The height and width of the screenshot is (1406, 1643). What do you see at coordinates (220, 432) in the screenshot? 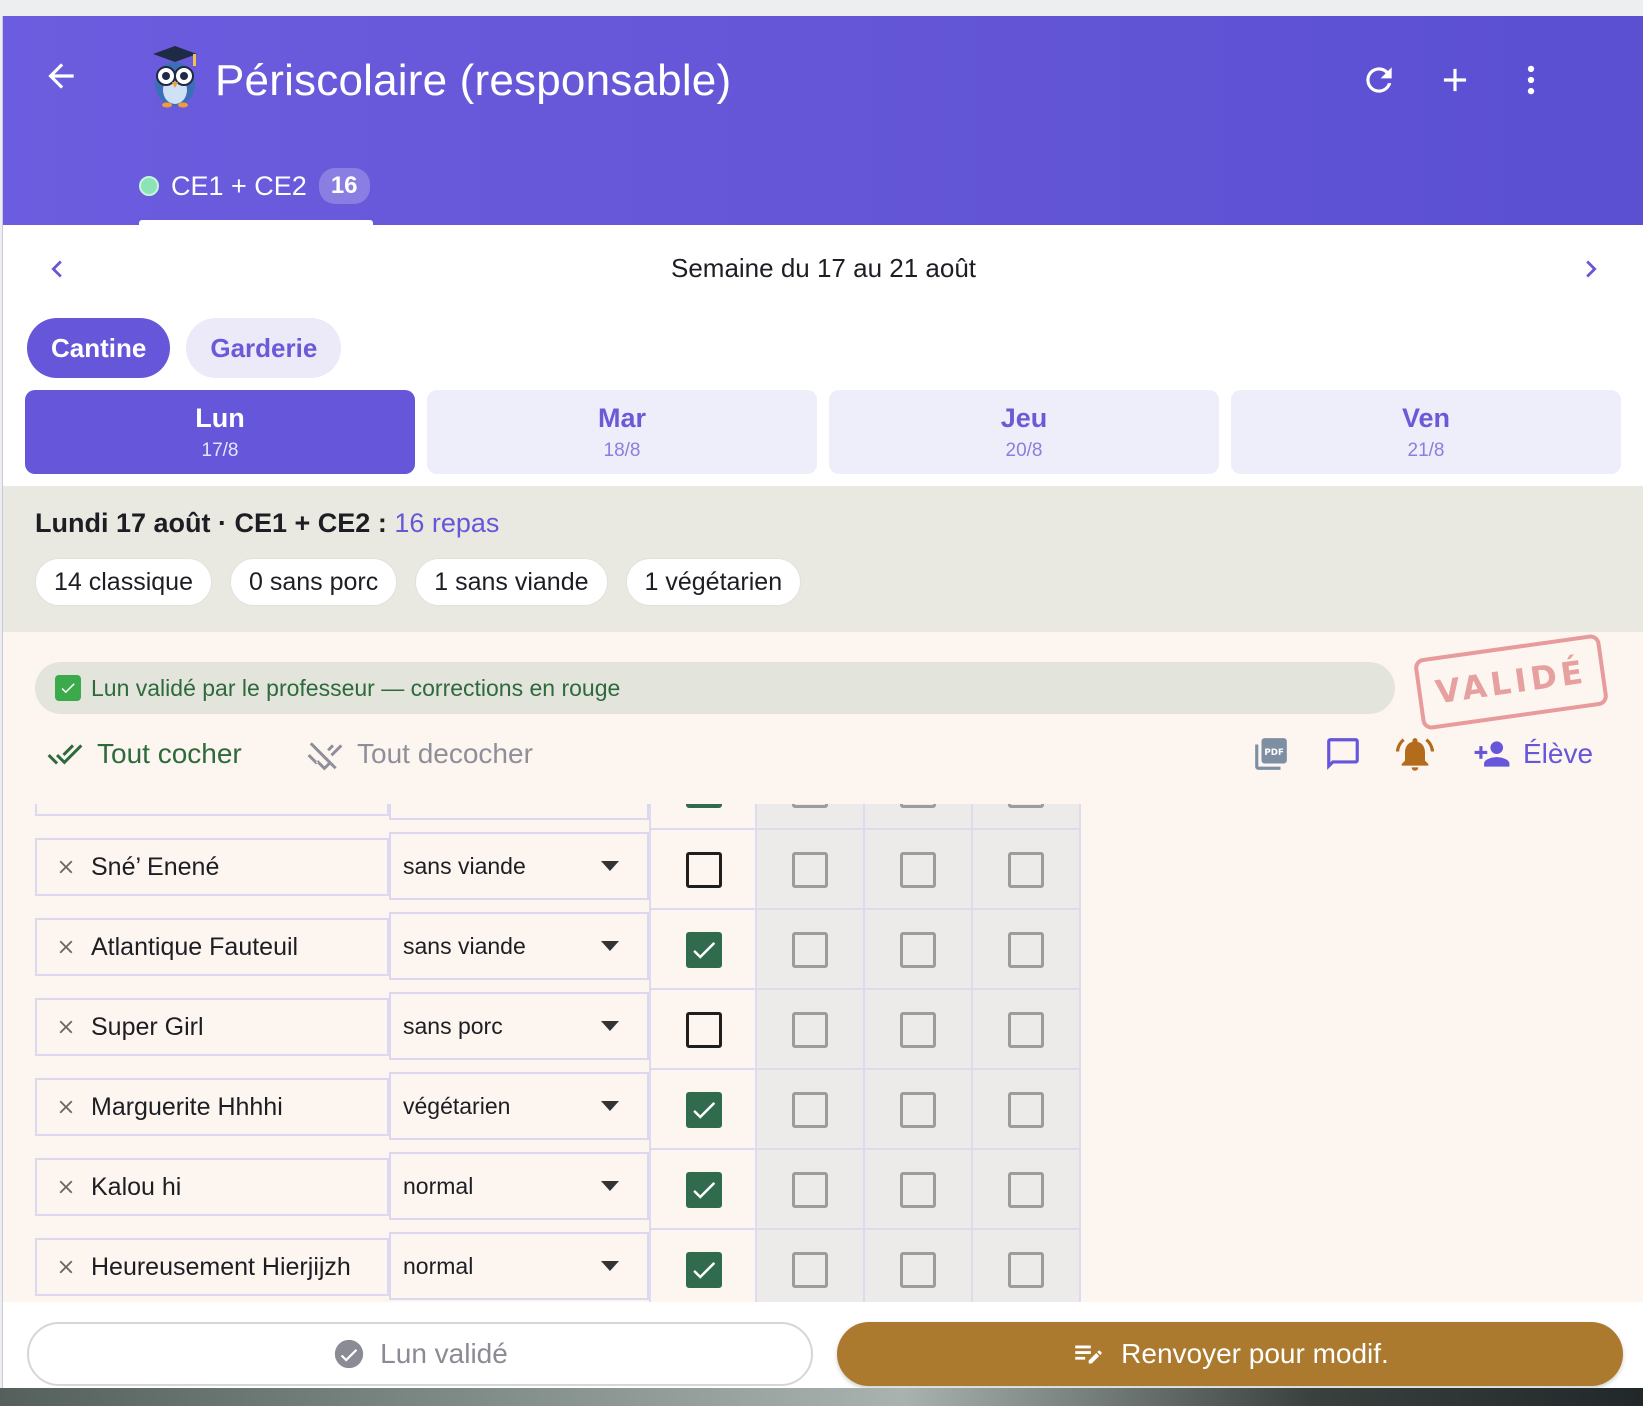
I see `day-tab-lun: Lun 17/8` at bounding box center [220, 432].